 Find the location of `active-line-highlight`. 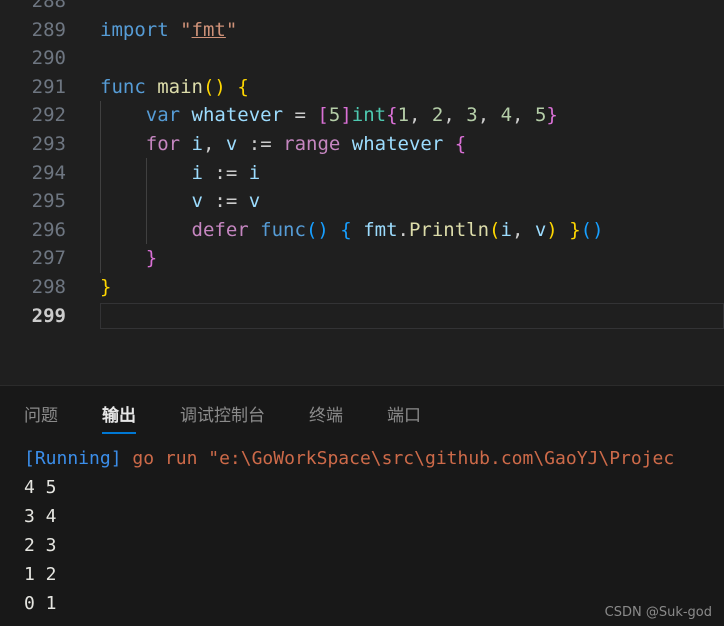

active-line-highlight is located at coordinates (412, 316).